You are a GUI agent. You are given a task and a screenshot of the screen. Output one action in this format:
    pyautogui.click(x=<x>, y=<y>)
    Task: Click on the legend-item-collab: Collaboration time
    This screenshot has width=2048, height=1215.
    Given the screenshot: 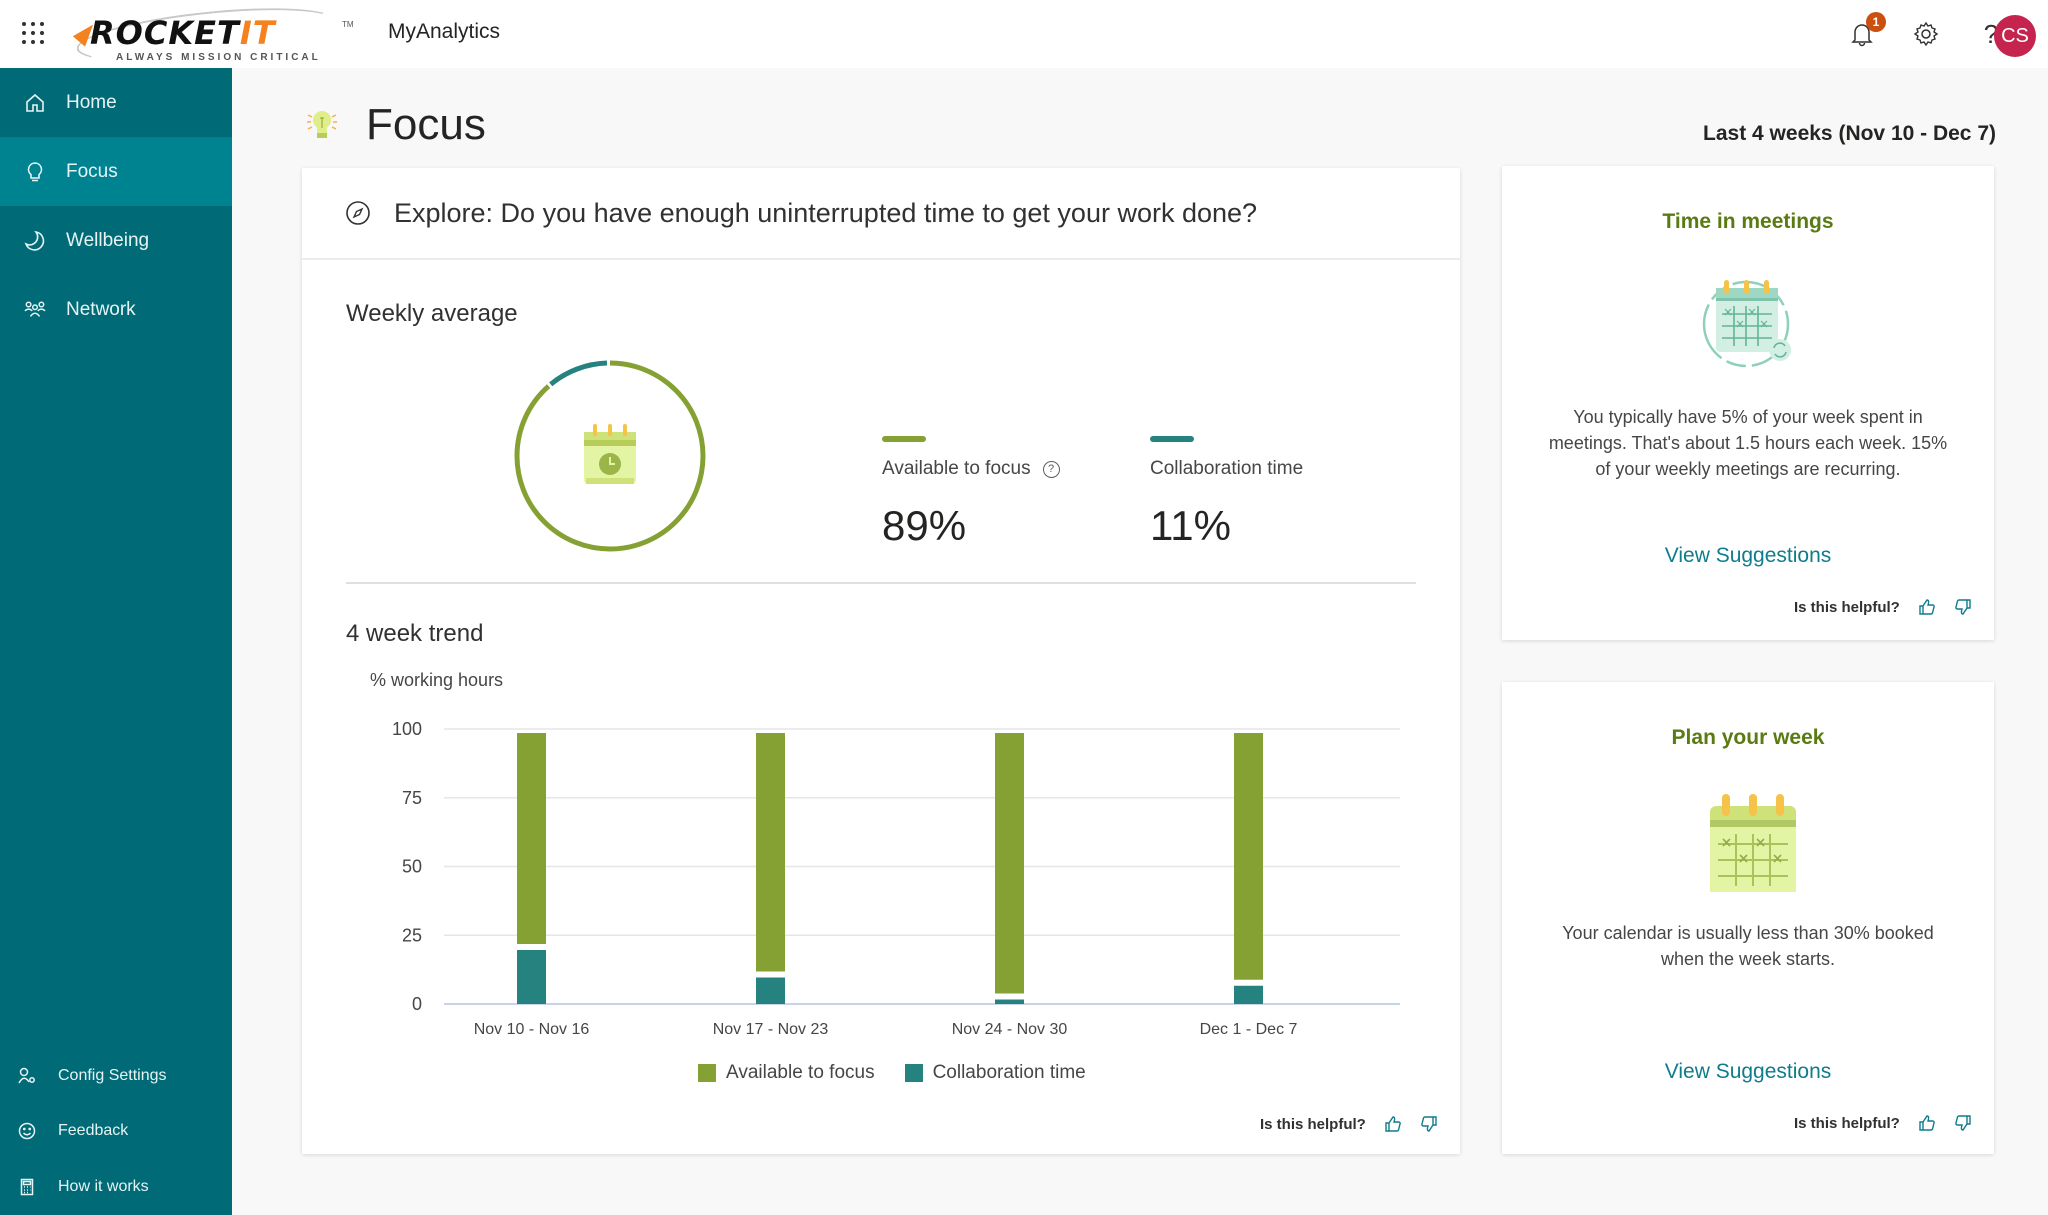 What is the action you would take?
    pyautogui.click(x=995, y=1073)
    